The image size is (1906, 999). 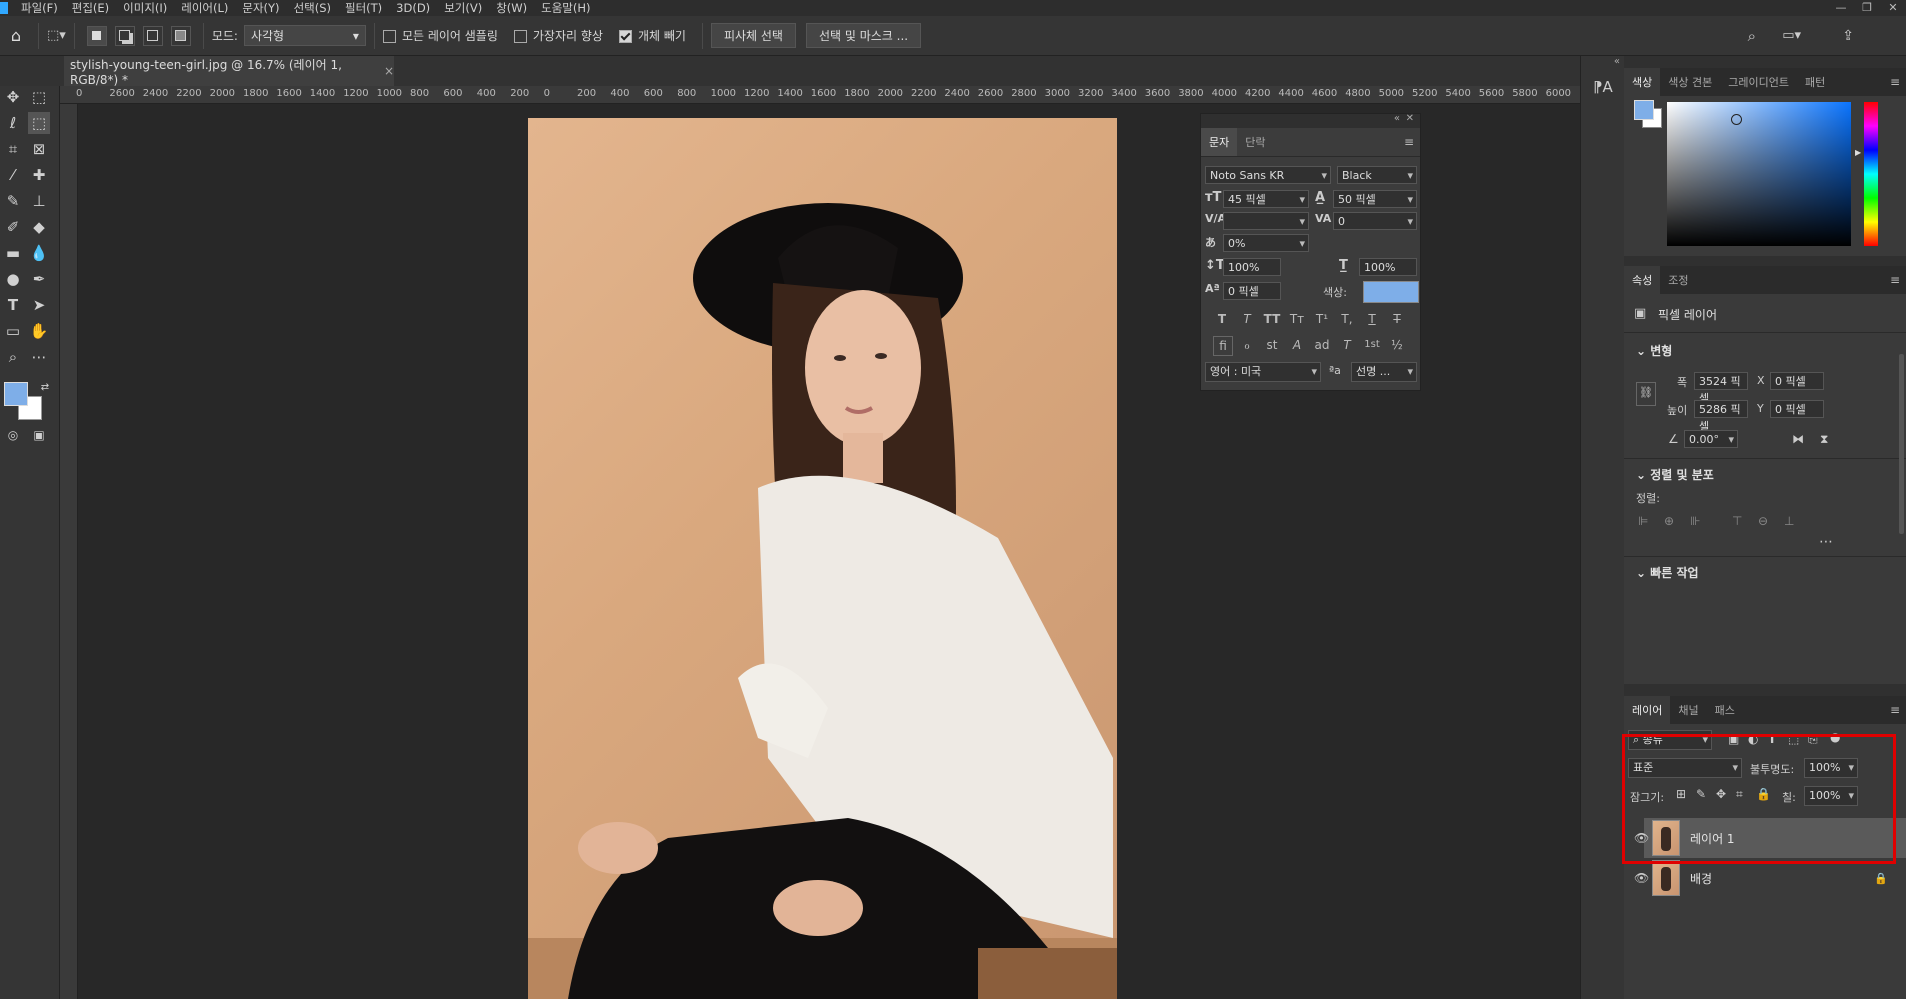 What do you see at coordinates (1644, 110) in the screenshot?
I see `fg-color-chip` at bounding box center [1644, 110].